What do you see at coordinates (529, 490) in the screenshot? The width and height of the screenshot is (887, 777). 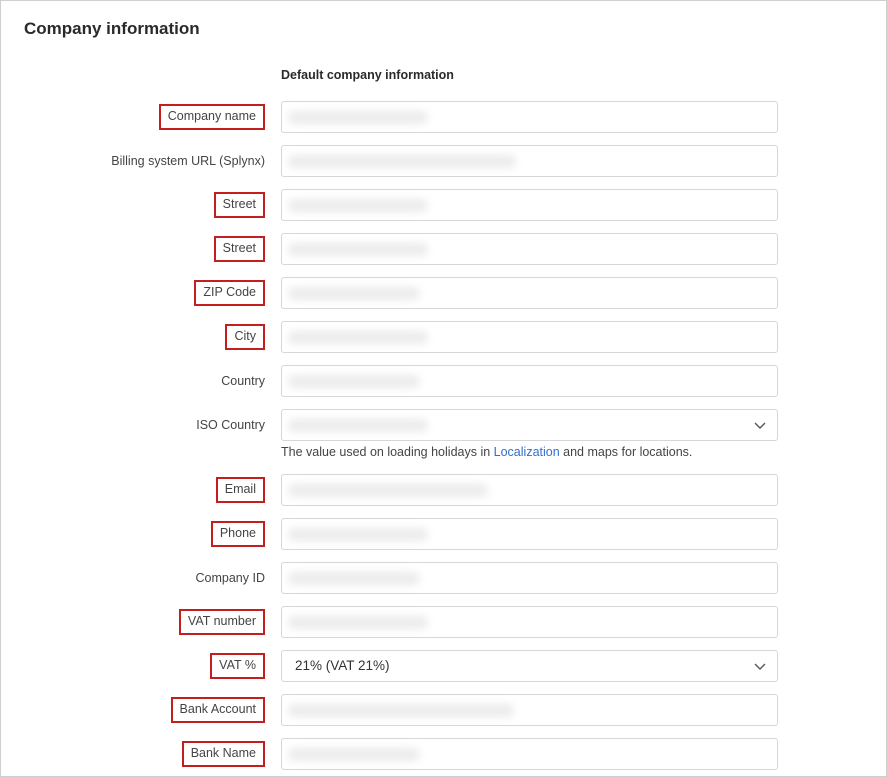 I see `email-input` at bounding box center [529, 490].